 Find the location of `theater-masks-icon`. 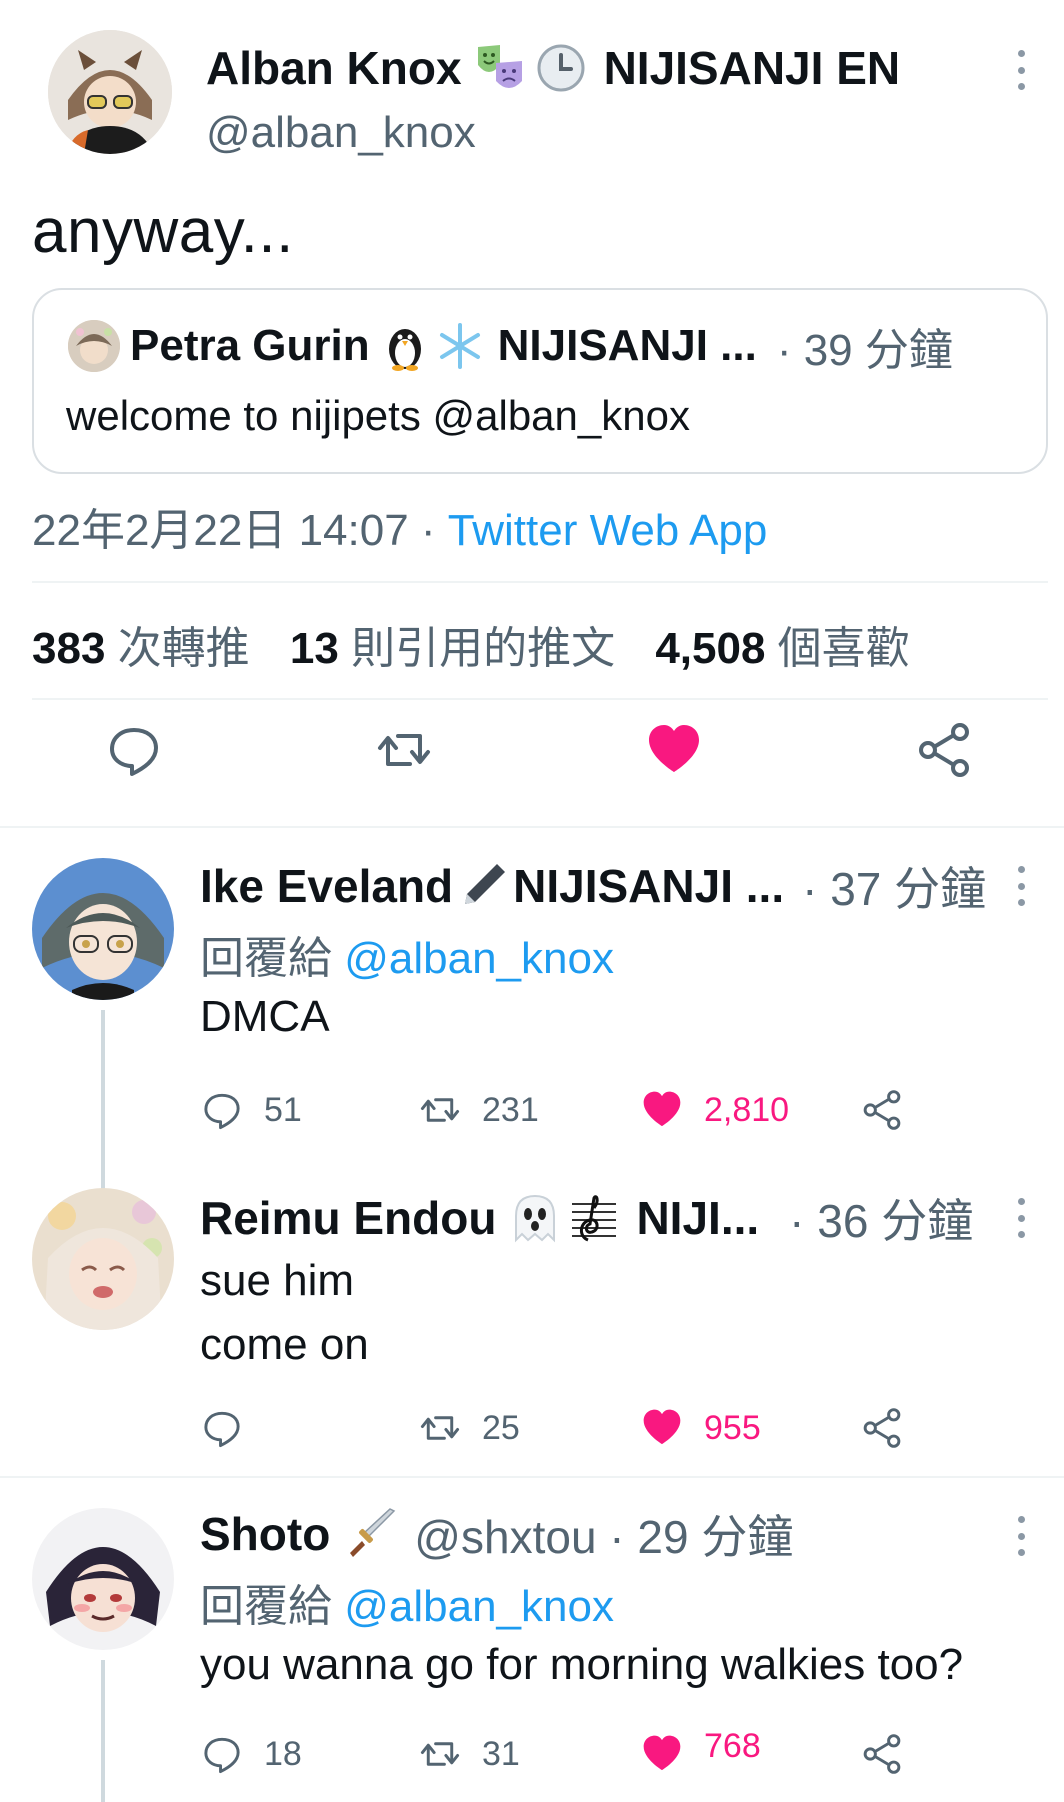

theater-masks-icon is located at coordinates (501, 68).